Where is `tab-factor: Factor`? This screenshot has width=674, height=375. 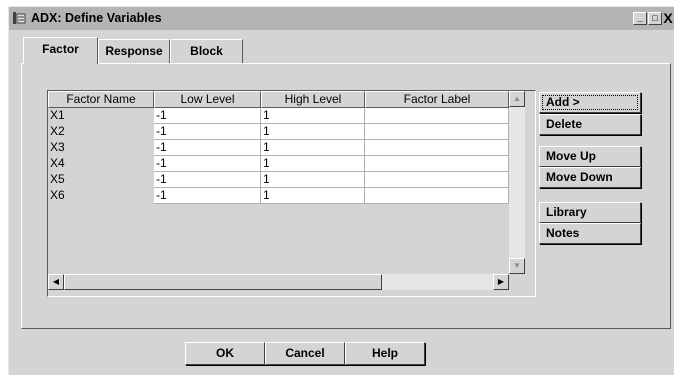
tab-factor: Factor is located at coordinates (60, 50).